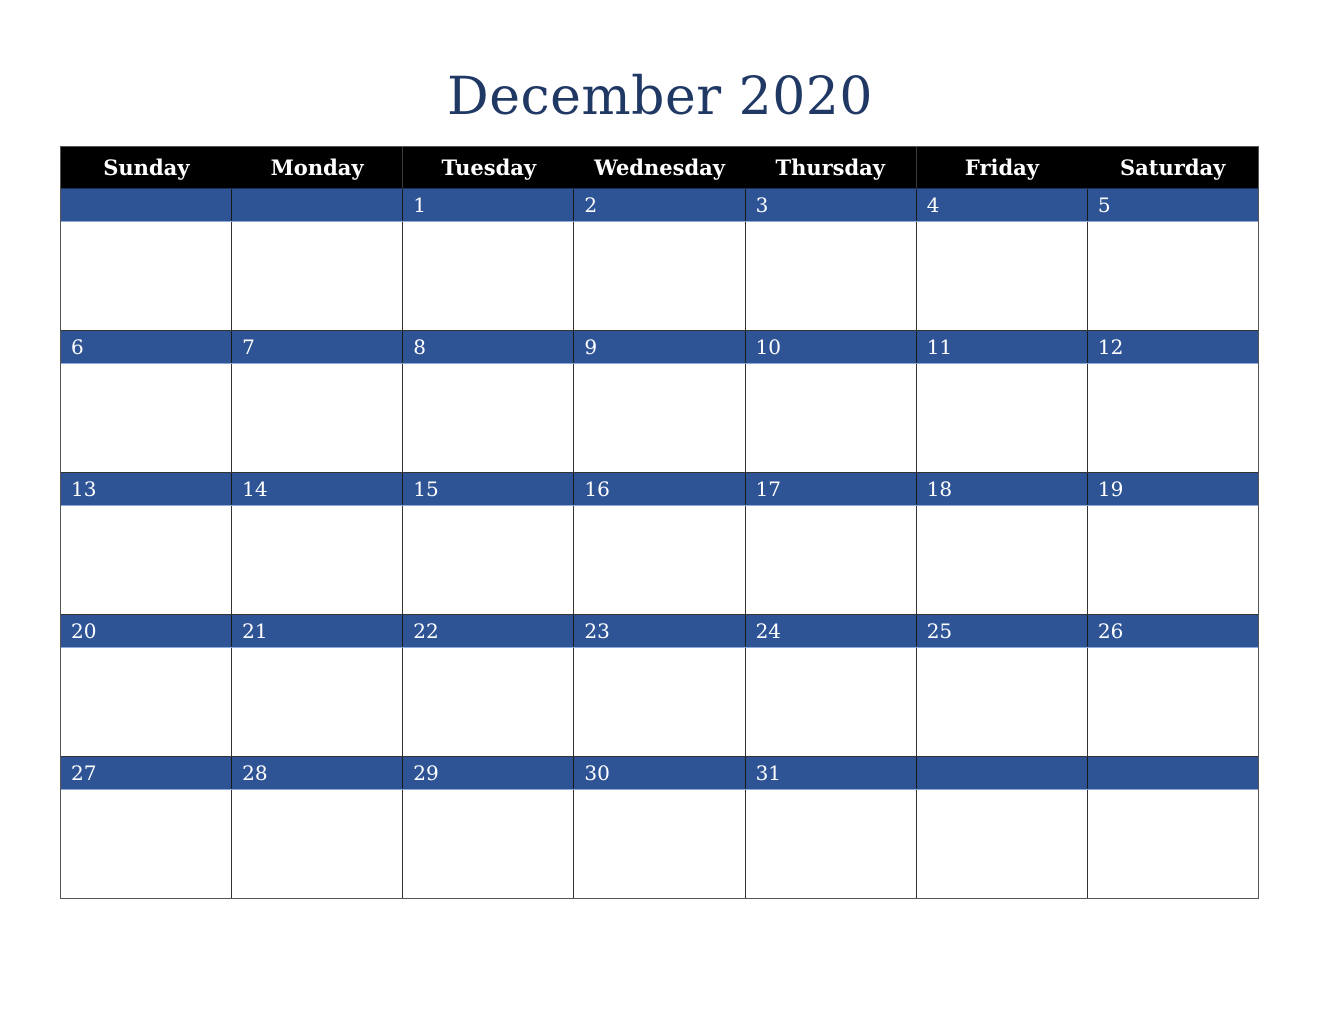 This screenshot has width=1320, height=1020. Describe the element at coordinates (487, 489) in the screenshot. I see `day-number: 15` at that location.